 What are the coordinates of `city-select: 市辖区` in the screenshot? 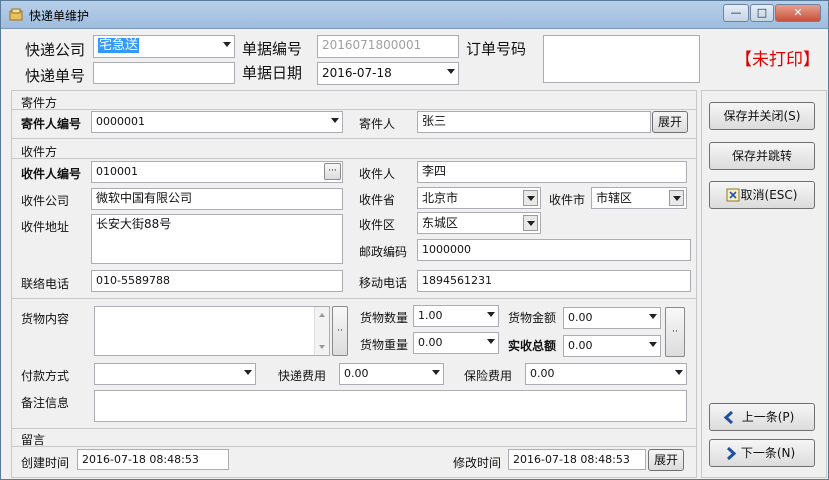 It's located at (639, 198).